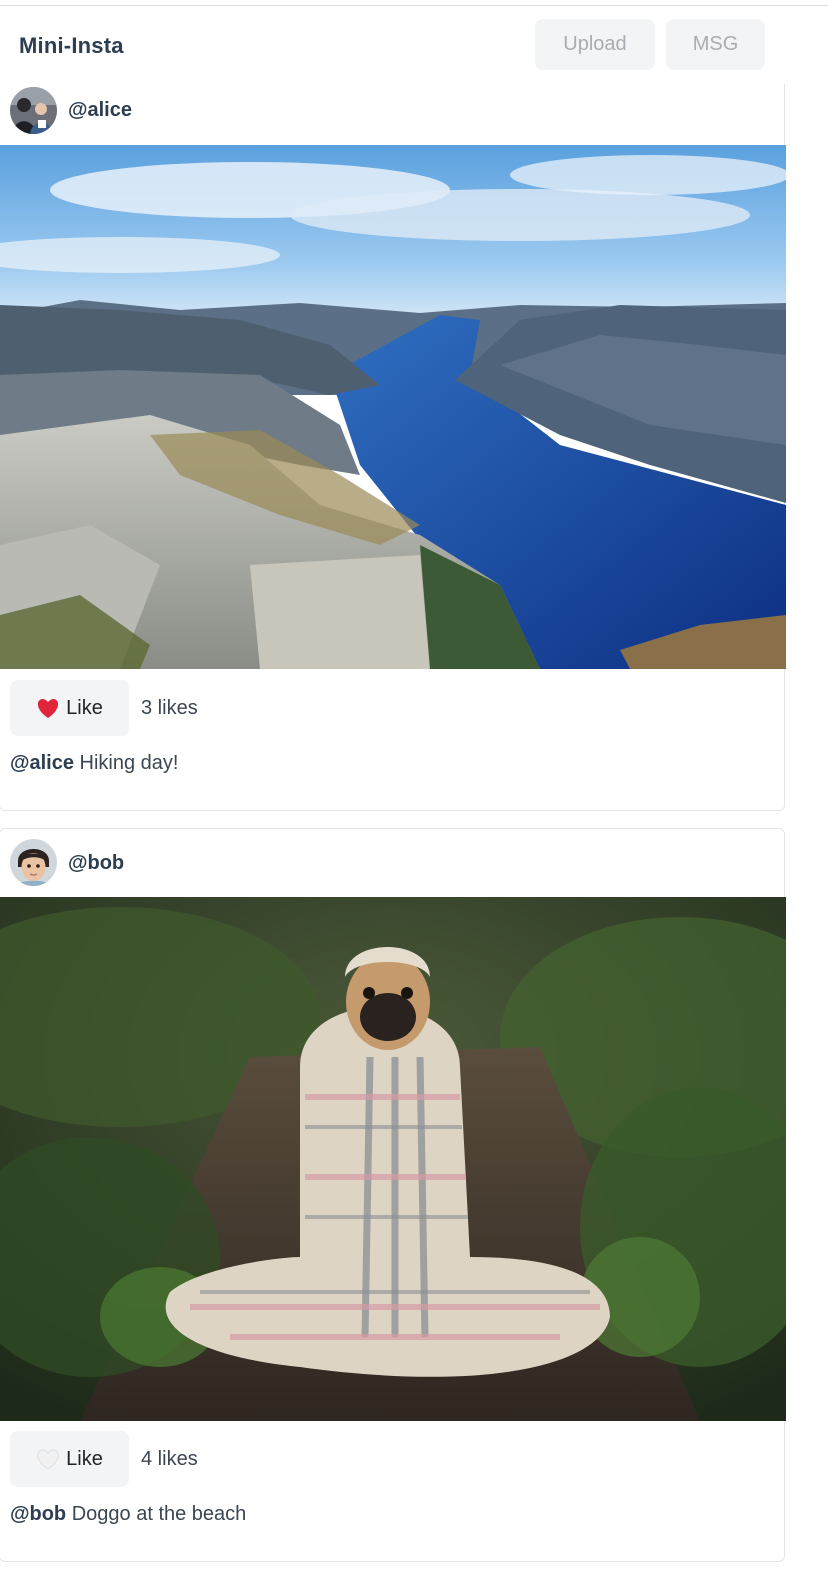  What do you see at coordinates (414, 45) in the screenshot?
I see `app-header: Mini-Insta Upload MSG` at bounding box center [414, 45].